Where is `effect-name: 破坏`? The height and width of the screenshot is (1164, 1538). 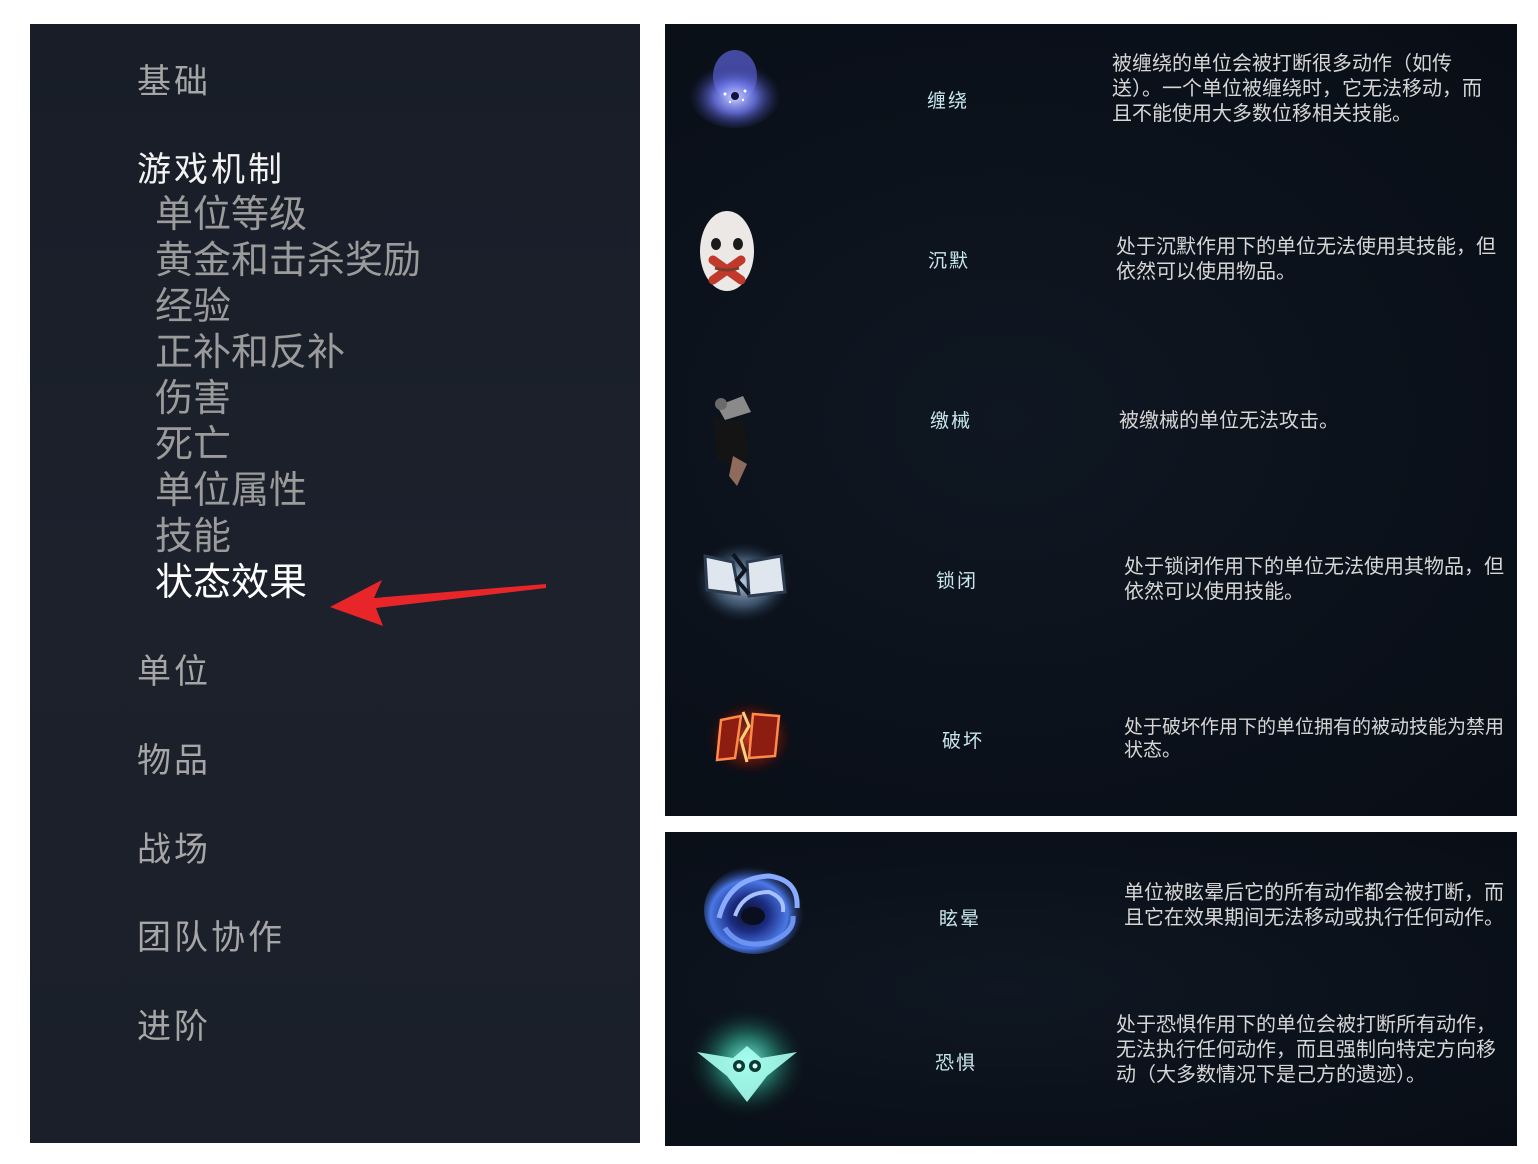
effect-name: 破坏 is located at coordinates (963, 741).